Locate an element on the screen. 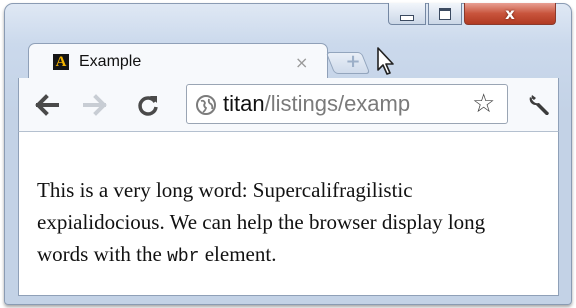 The width and height of the screenshot is (576, 308). settings-wrench-button is located at coordinates (540, 107).